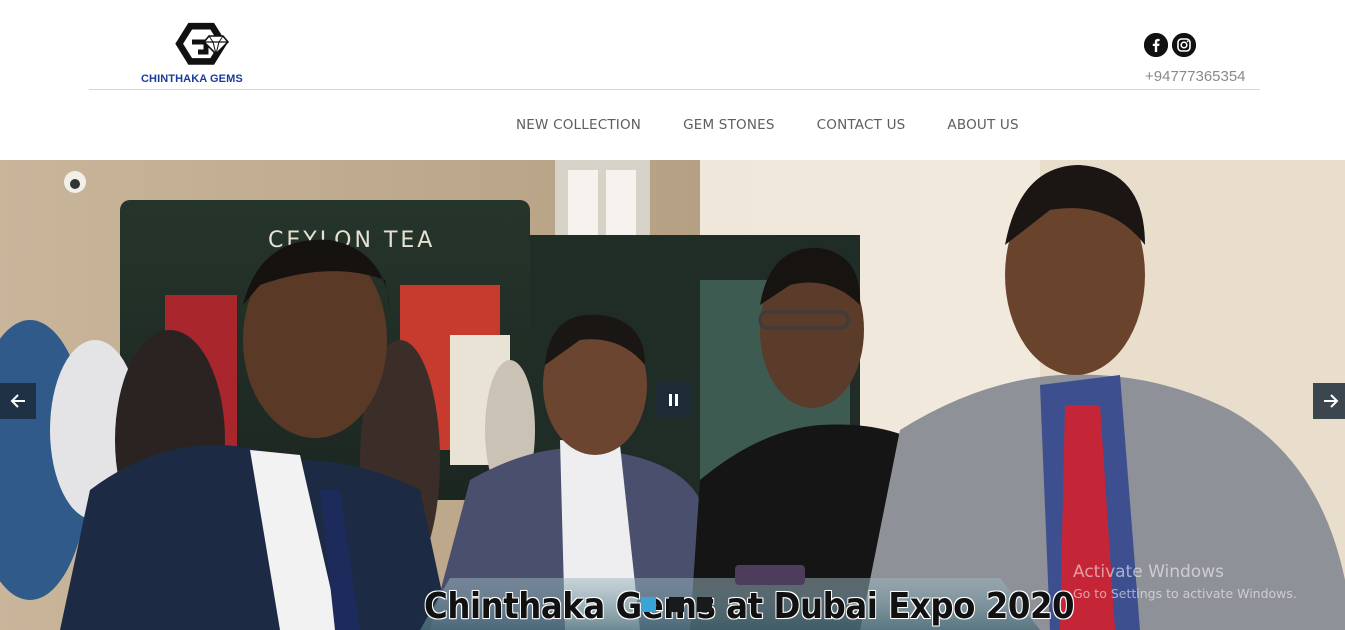 The image size is (1345, 630). What do you see at coordinates (192, 79) in the screenshot?
I see `brand-name: CHINTHAKA GEMS` at bounding box center [192, 79].